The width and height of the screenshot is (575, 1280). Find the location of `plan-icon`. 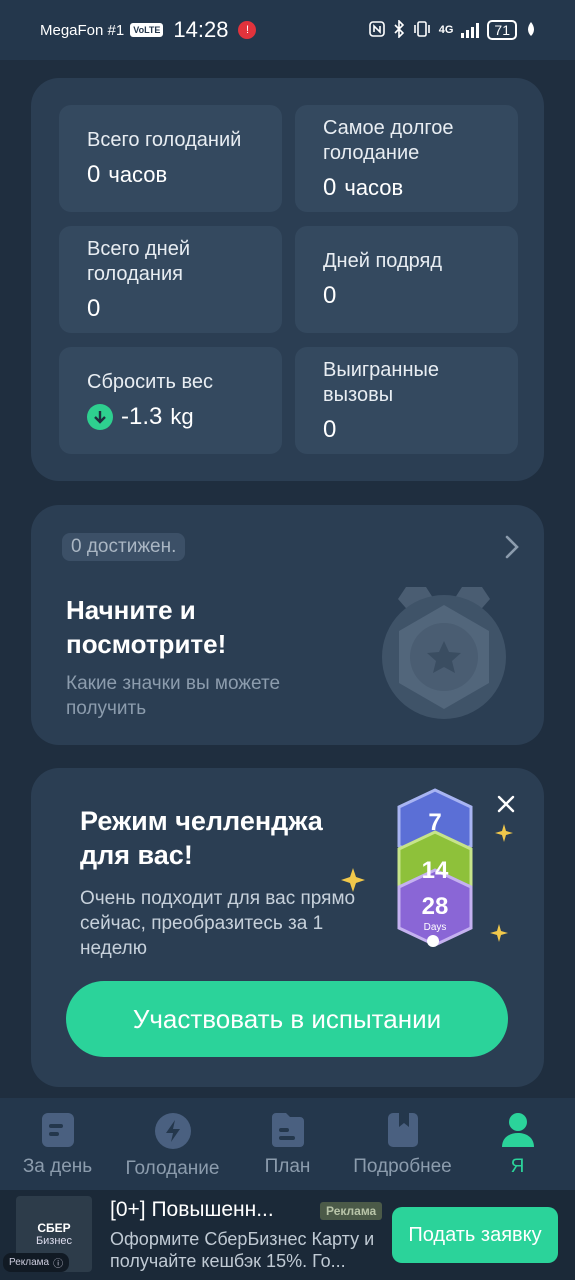

plan-icon is located at coordinates (287, 1130).